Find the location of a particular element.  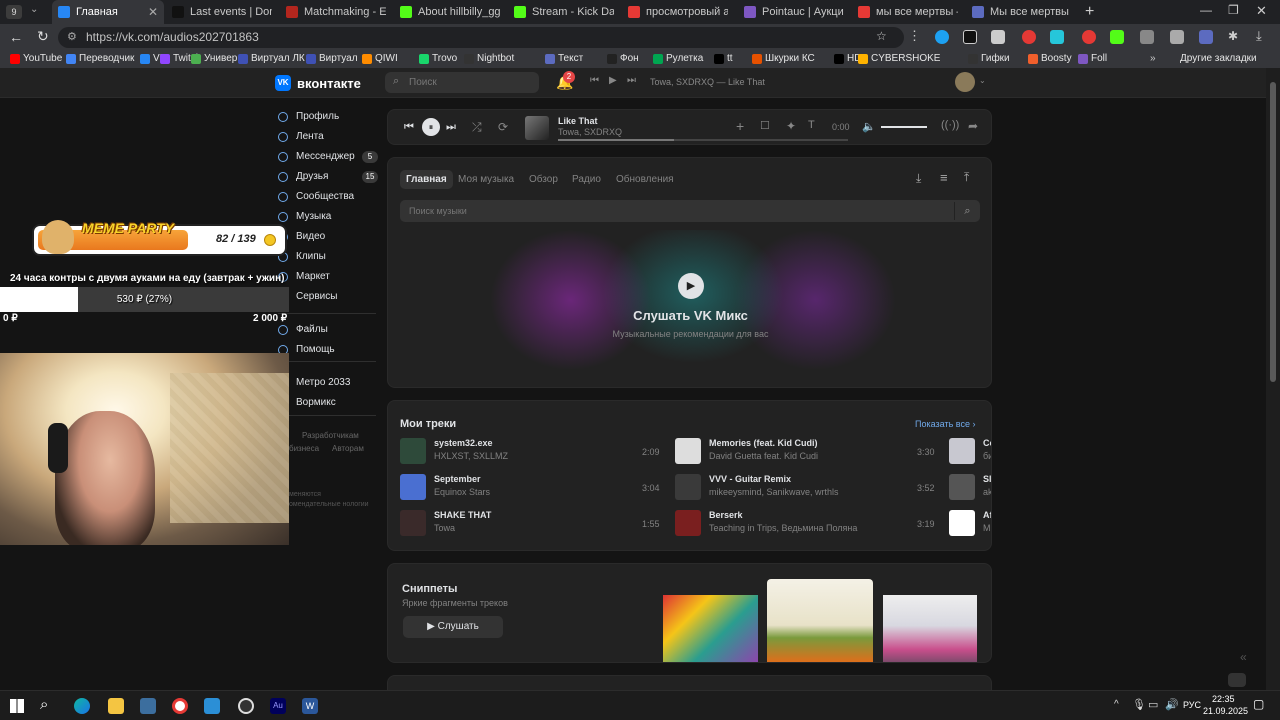

track-row: SHAKE THAT Towa is located at coordinates (445, 523).